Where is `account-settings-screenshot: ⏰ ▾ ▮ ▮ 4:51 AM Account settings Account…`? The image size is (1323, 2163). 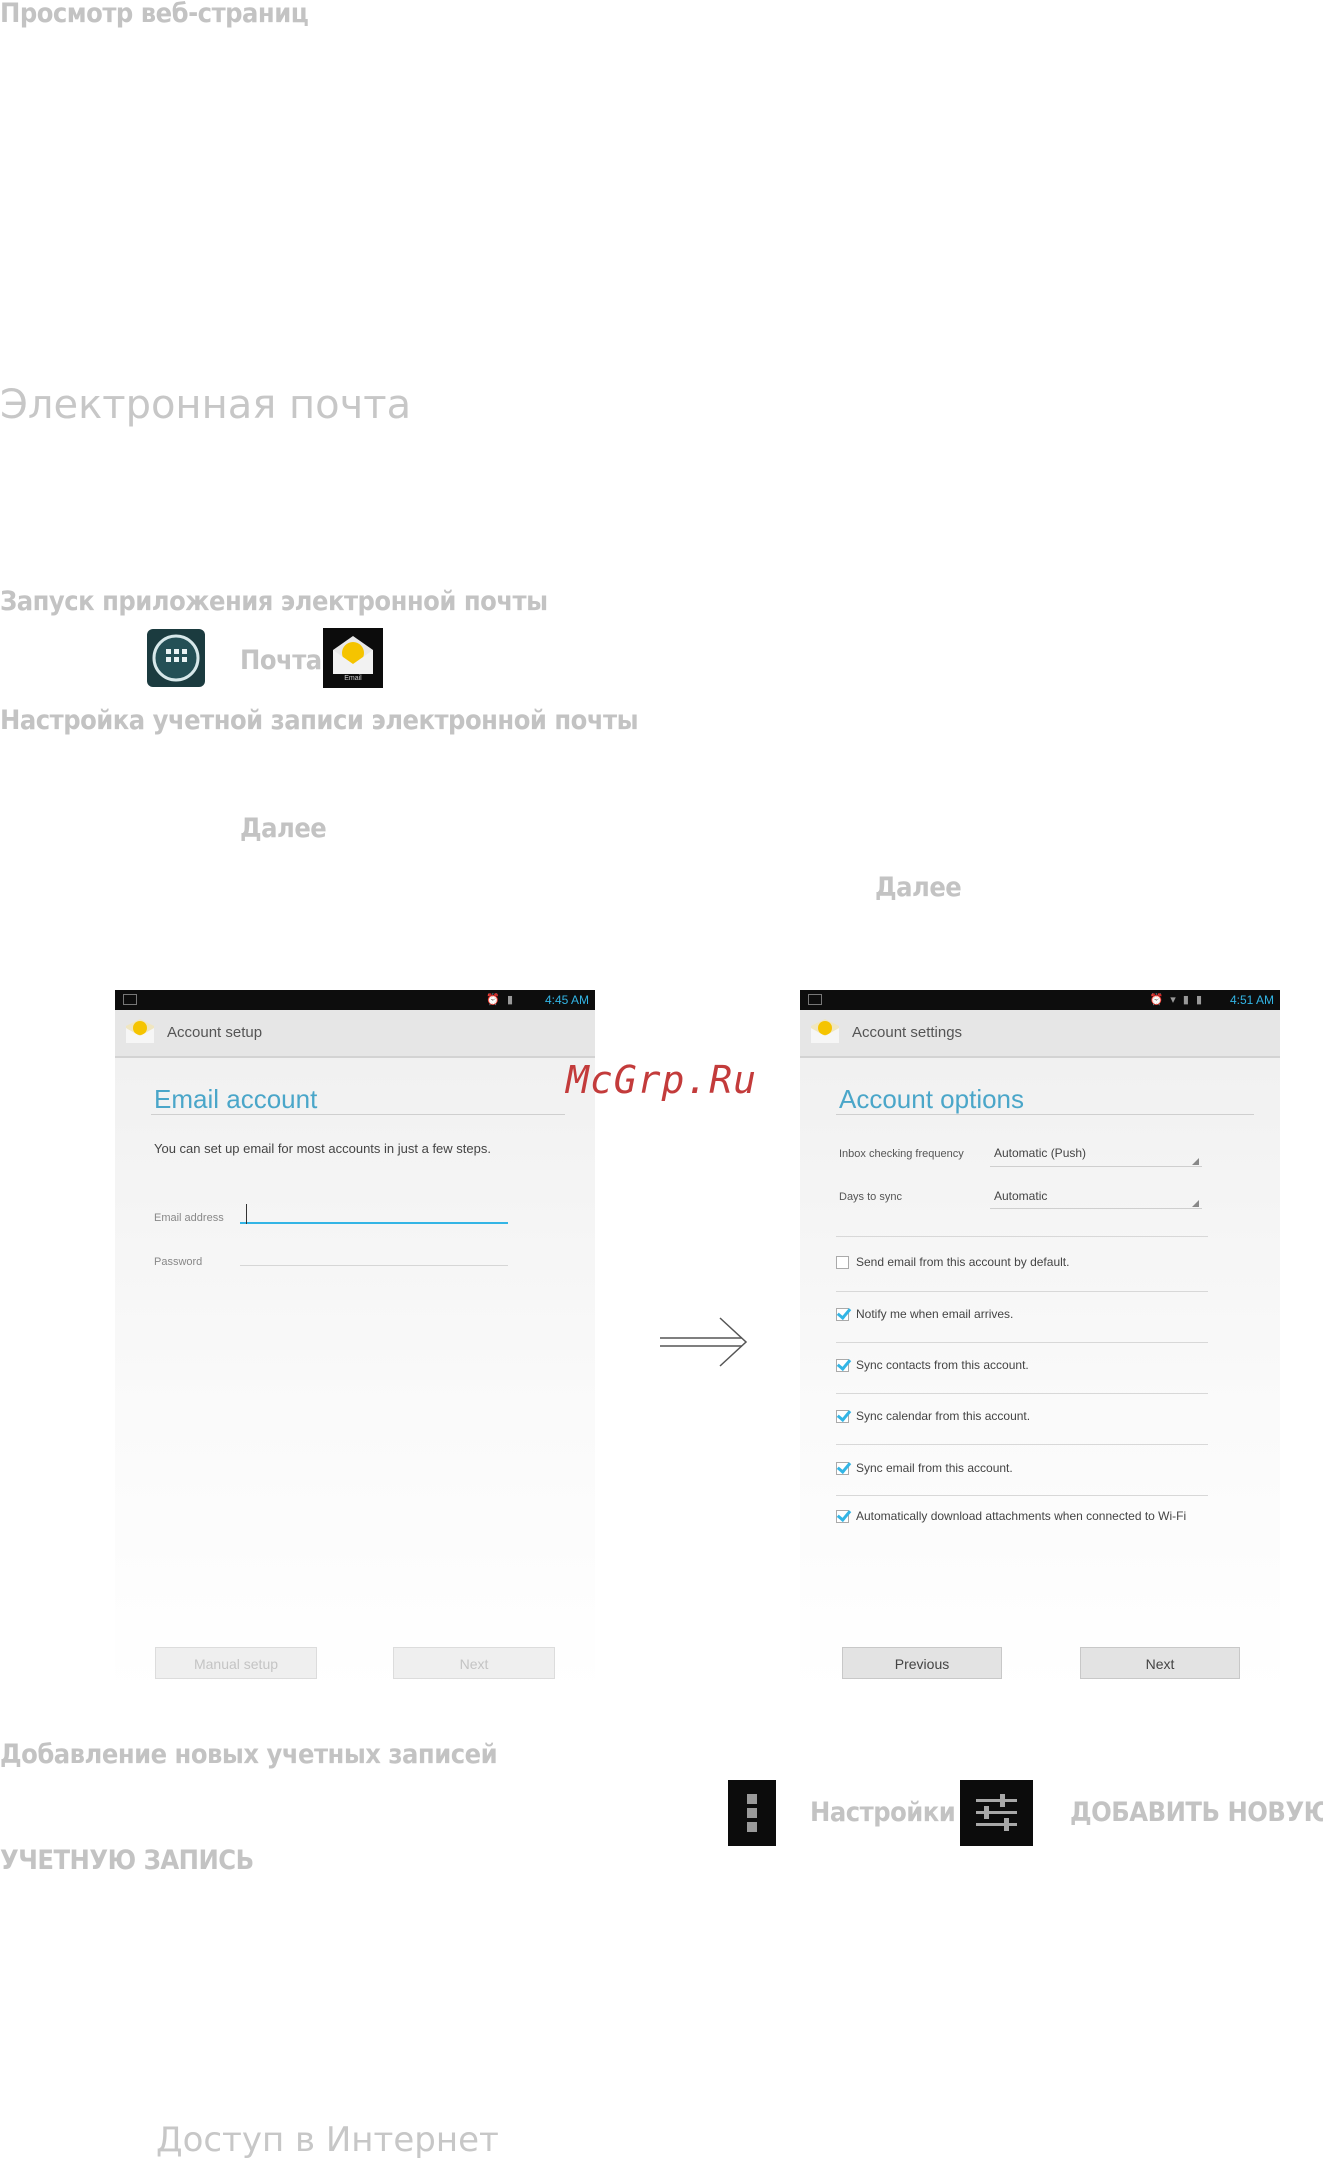
account-settings-screenshot: ⏰ ▾ ▮ ▮ 4:51 AM Account settings Account… is located at coordinates (1040, 1342).